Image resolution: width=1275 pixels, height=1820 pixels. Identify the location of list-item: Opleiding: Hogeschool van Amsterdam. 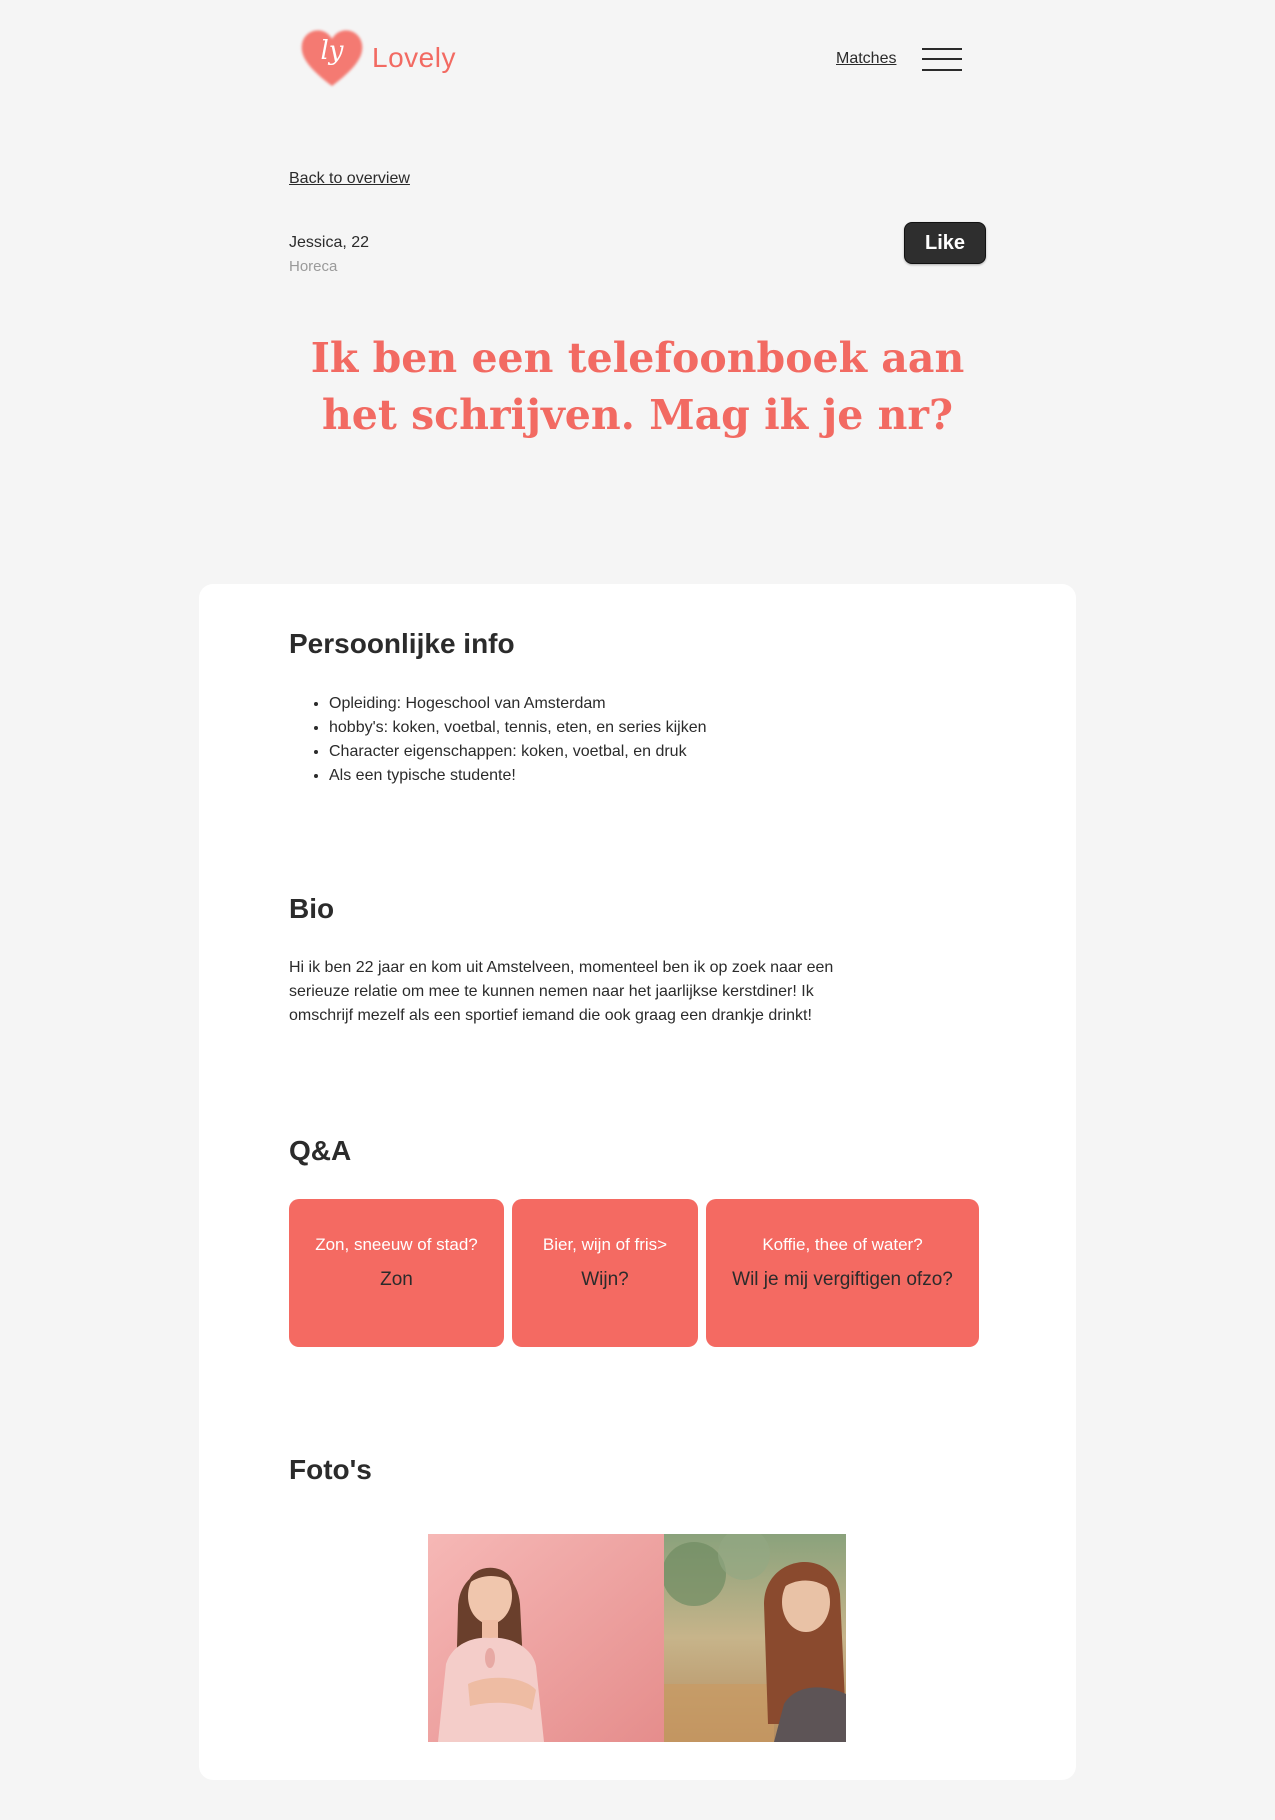
(518, 704).